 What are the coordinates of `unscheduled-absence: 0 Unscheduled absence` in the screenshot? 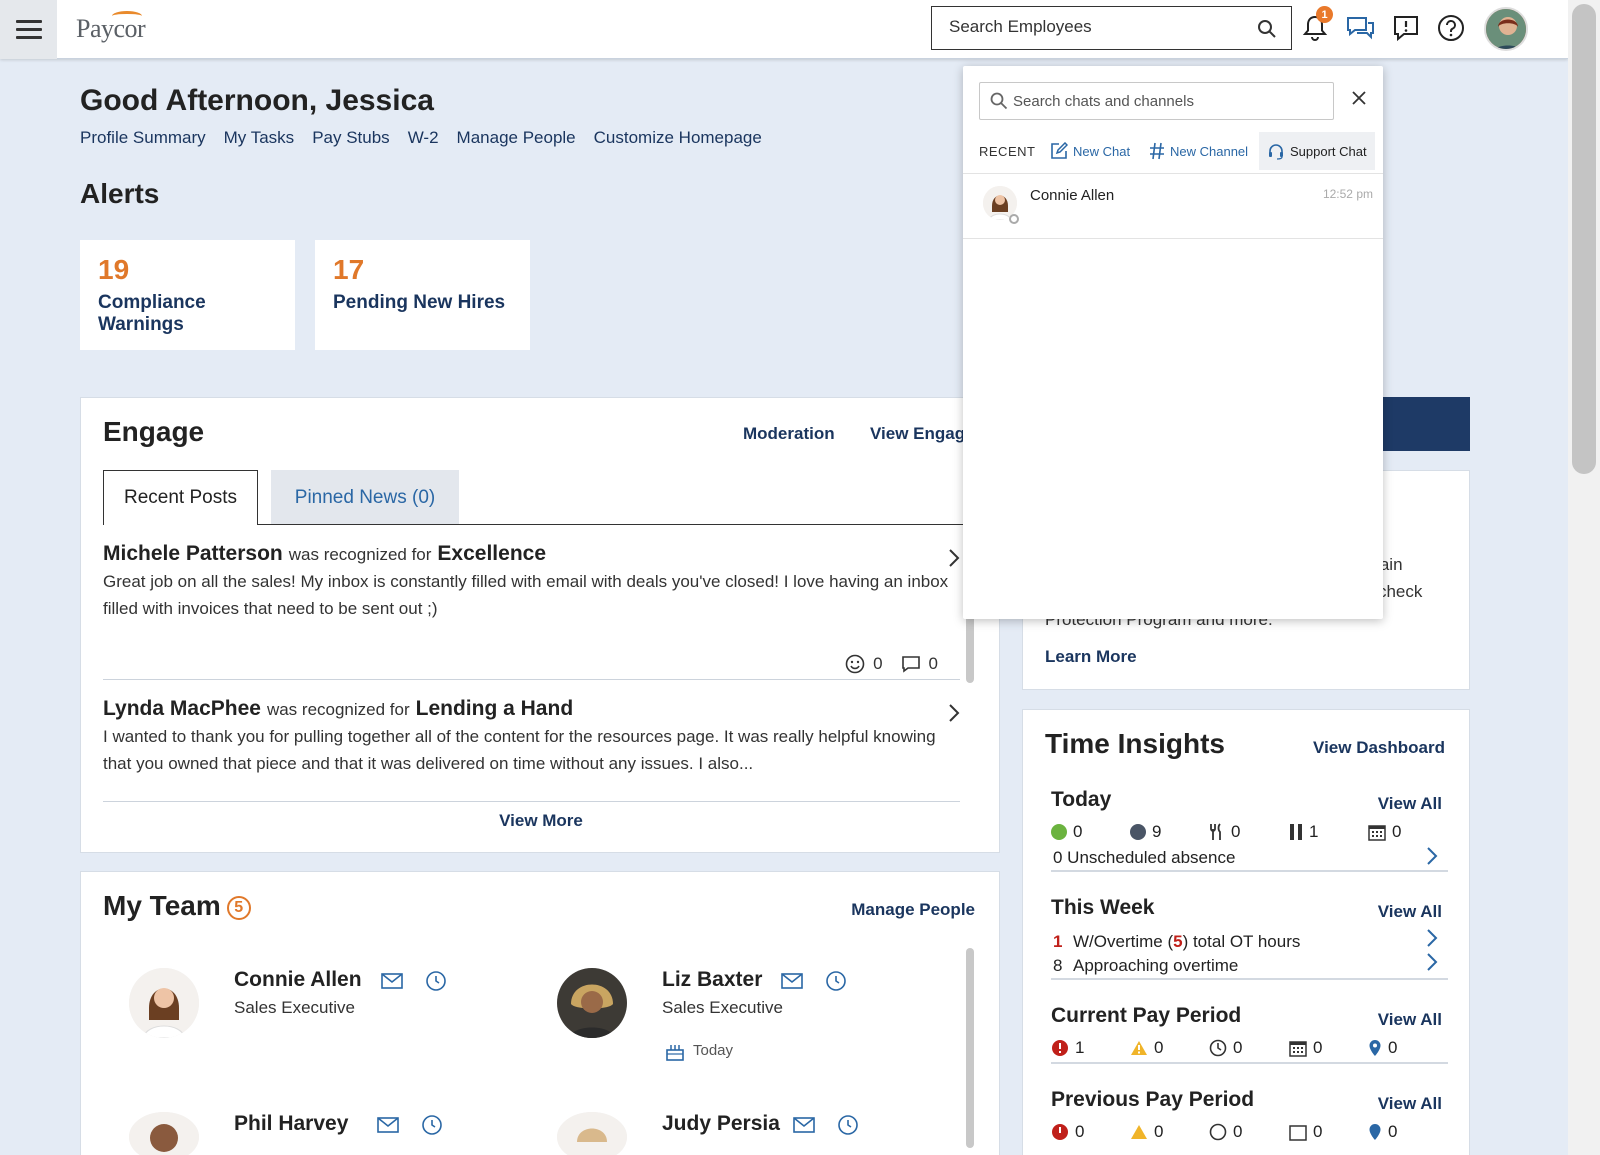 It's located at (1144, 857).